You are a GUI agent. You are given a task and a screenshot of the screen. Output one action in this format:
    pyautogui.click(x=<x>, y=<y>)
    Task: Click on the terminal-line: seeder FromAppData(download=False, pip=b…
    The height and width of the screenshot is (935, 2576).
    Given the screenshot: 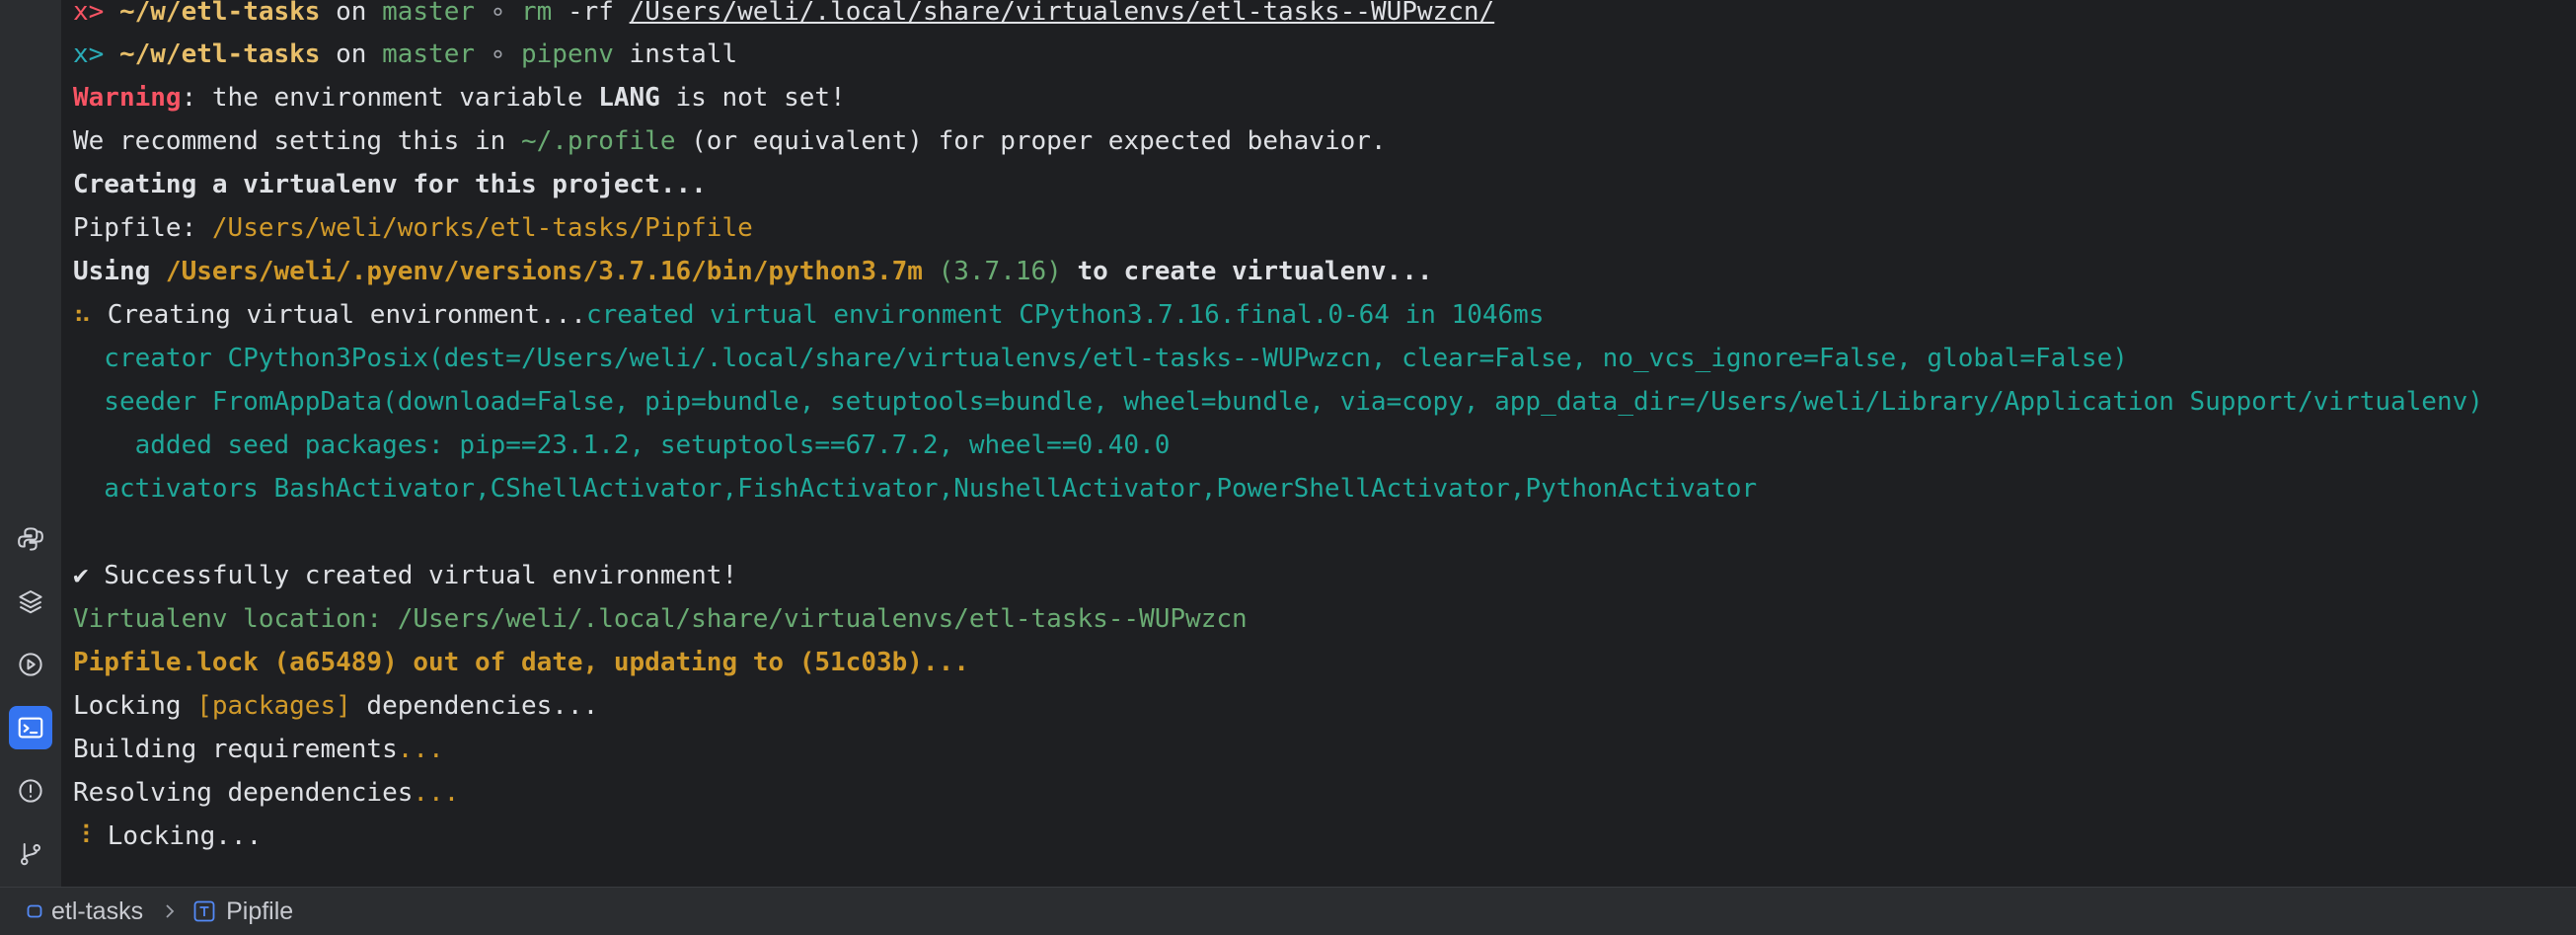 What is the action you would take?
    pyautogui.click(x=1278, y=402)
    